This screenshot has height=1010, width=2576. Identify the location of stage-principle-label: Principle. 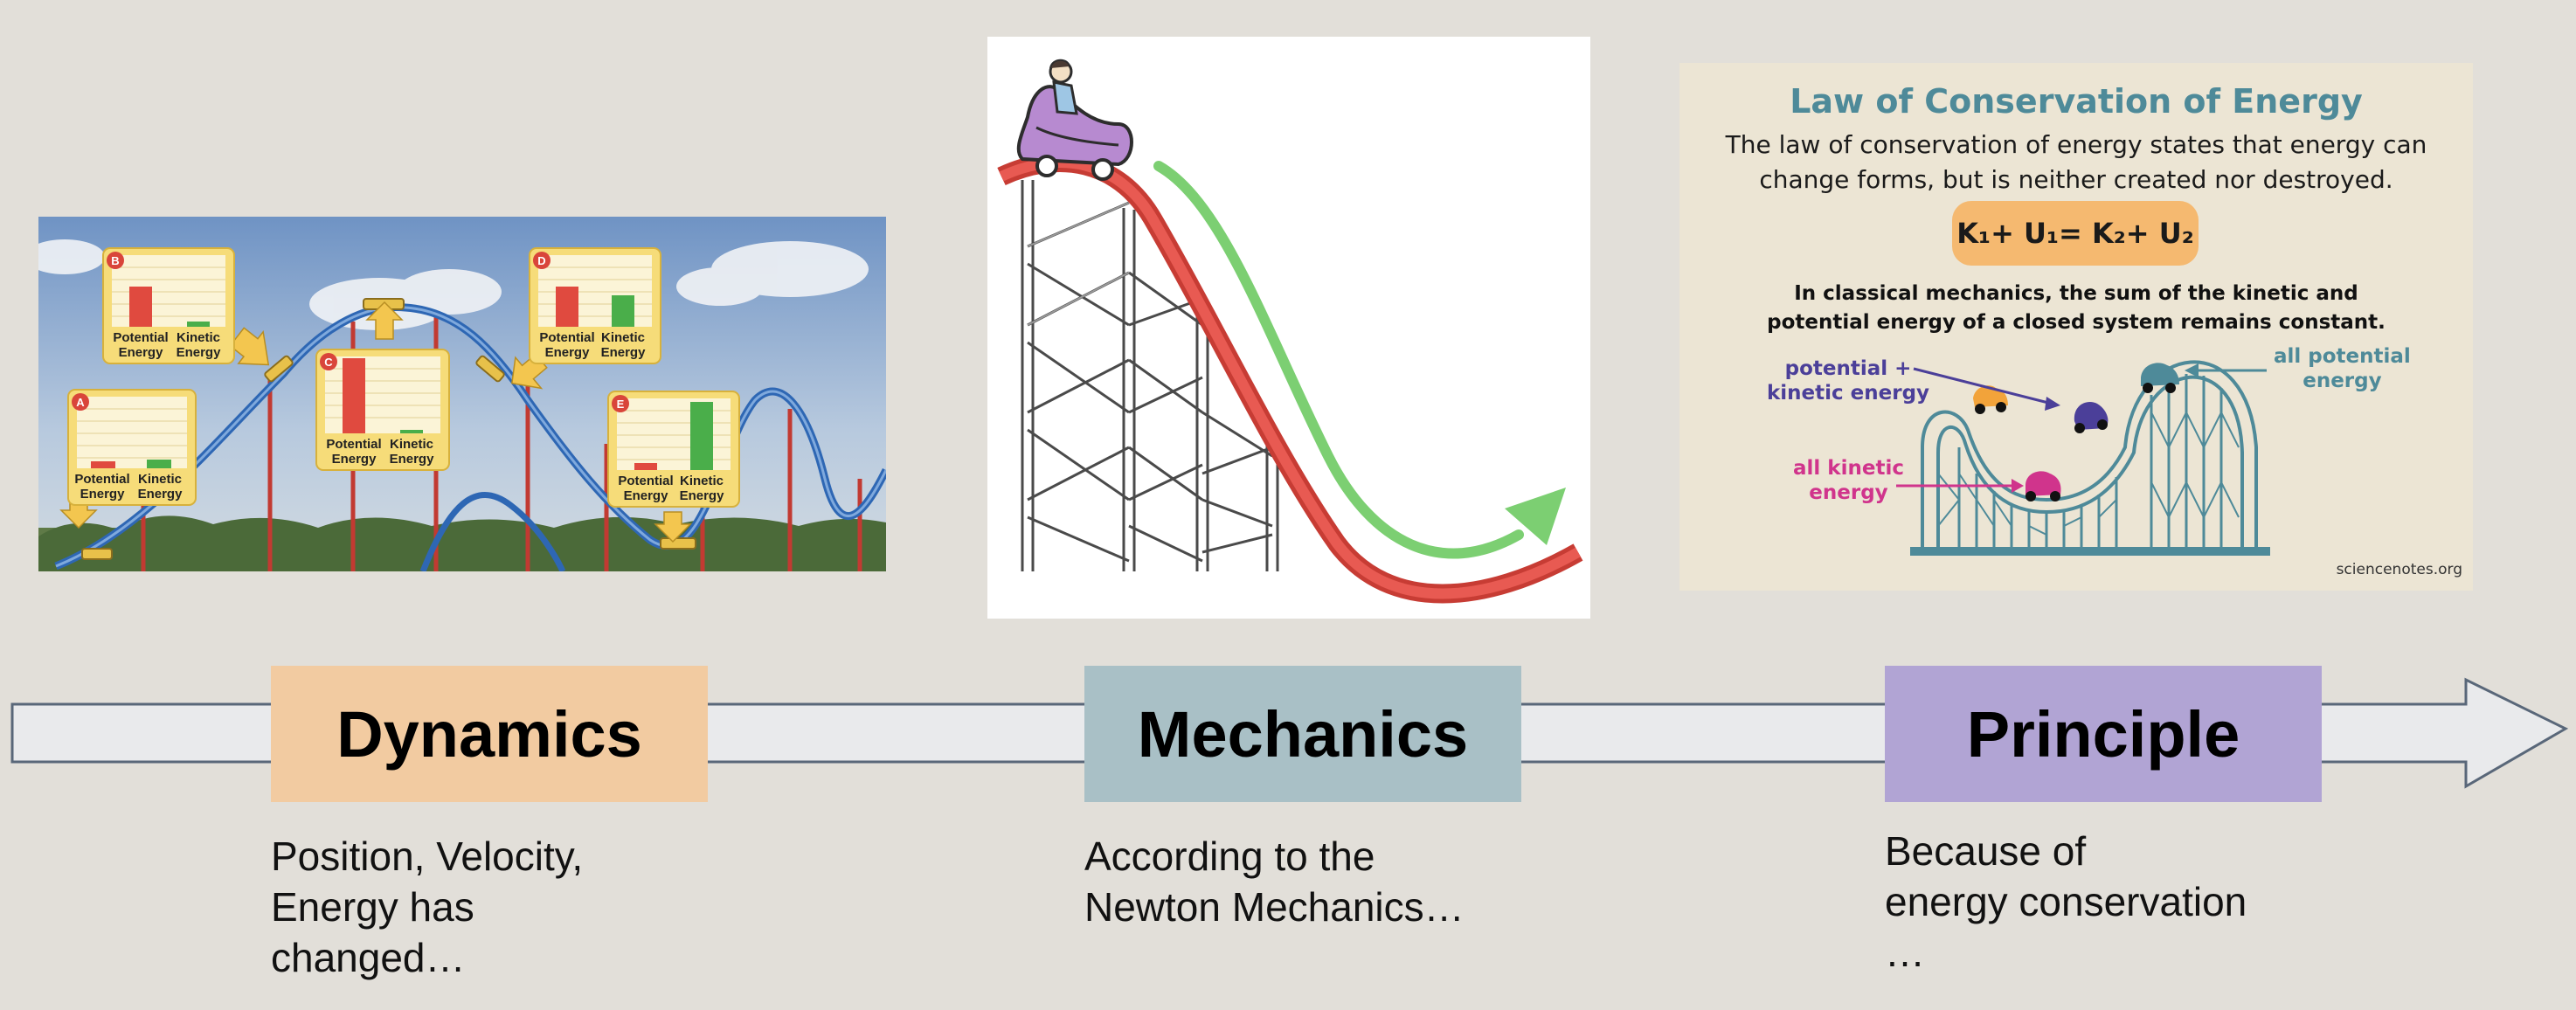
(2103, 734).